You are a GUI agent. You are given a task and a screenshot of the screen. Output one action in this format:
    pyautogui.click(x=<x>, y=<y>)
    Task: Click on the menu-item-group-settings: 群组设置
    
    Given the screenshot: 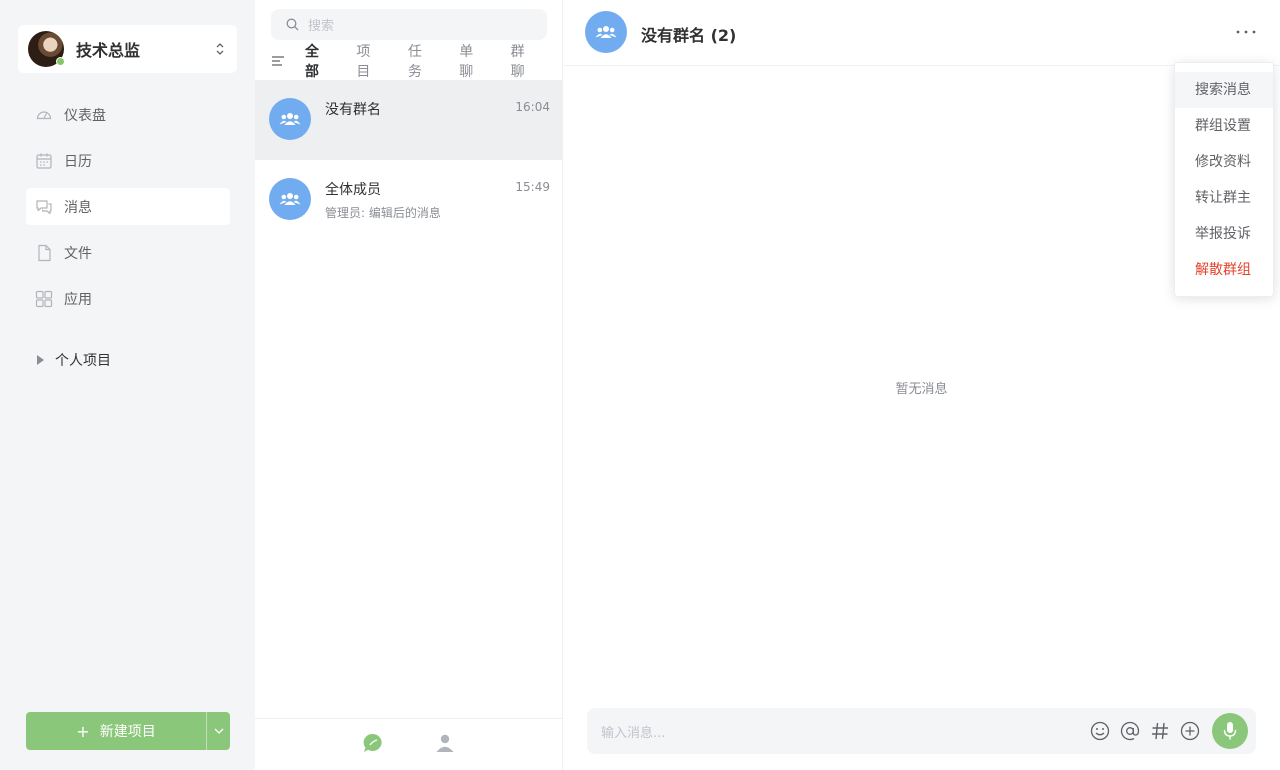 What is the action you would take?
    pyautogui.click(x=1224, y=126)
    